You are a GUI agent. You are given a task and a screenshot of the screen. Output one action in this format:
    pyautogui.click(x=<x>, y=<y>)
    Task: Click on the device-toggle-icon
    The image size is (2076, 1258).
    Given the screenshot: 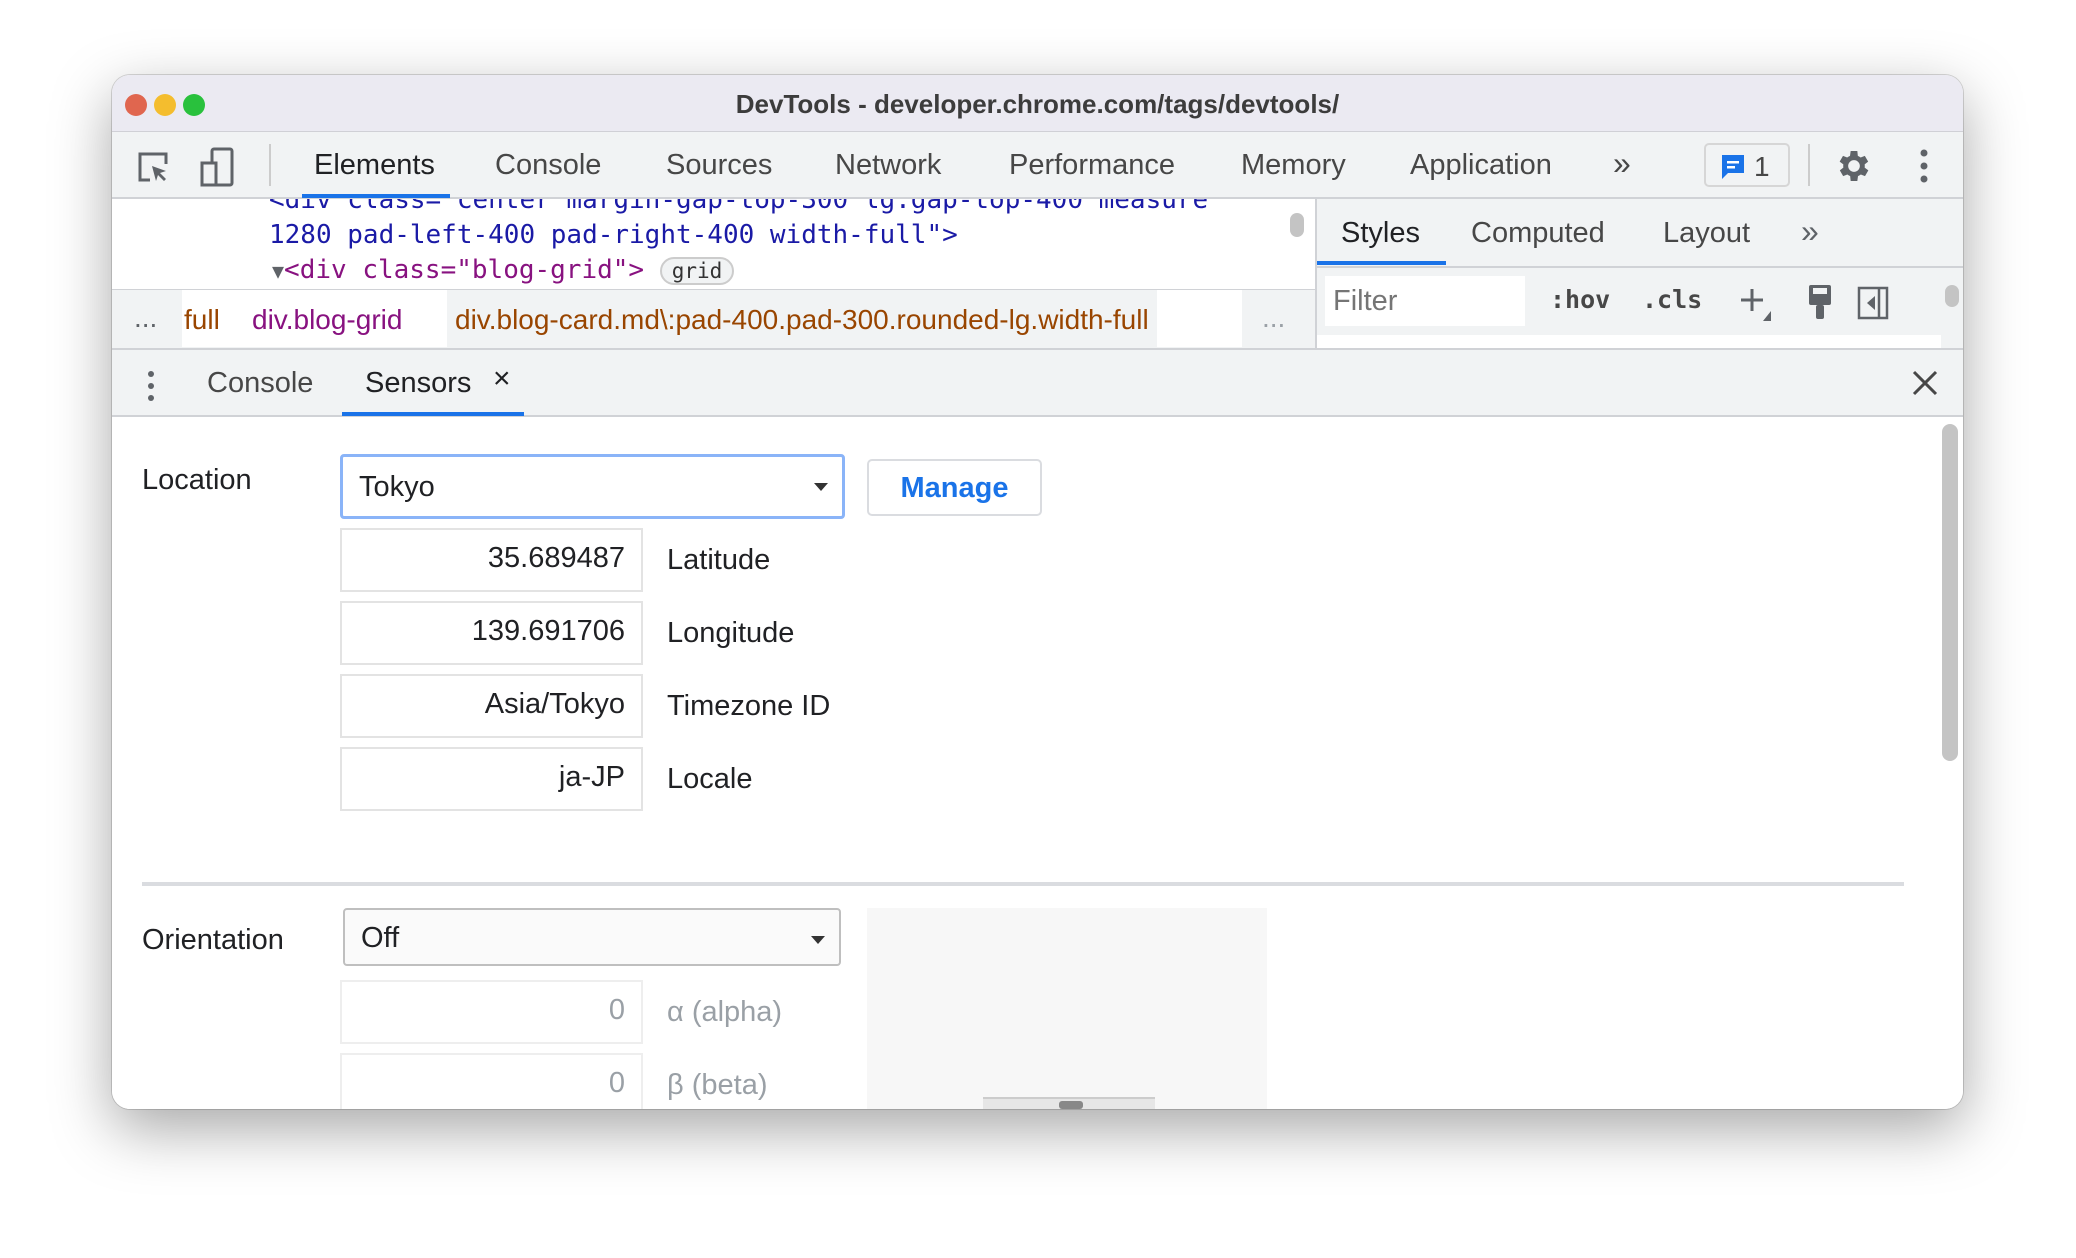 What is the action you would take?
    pyautogui.click(x=218, y=167)
    